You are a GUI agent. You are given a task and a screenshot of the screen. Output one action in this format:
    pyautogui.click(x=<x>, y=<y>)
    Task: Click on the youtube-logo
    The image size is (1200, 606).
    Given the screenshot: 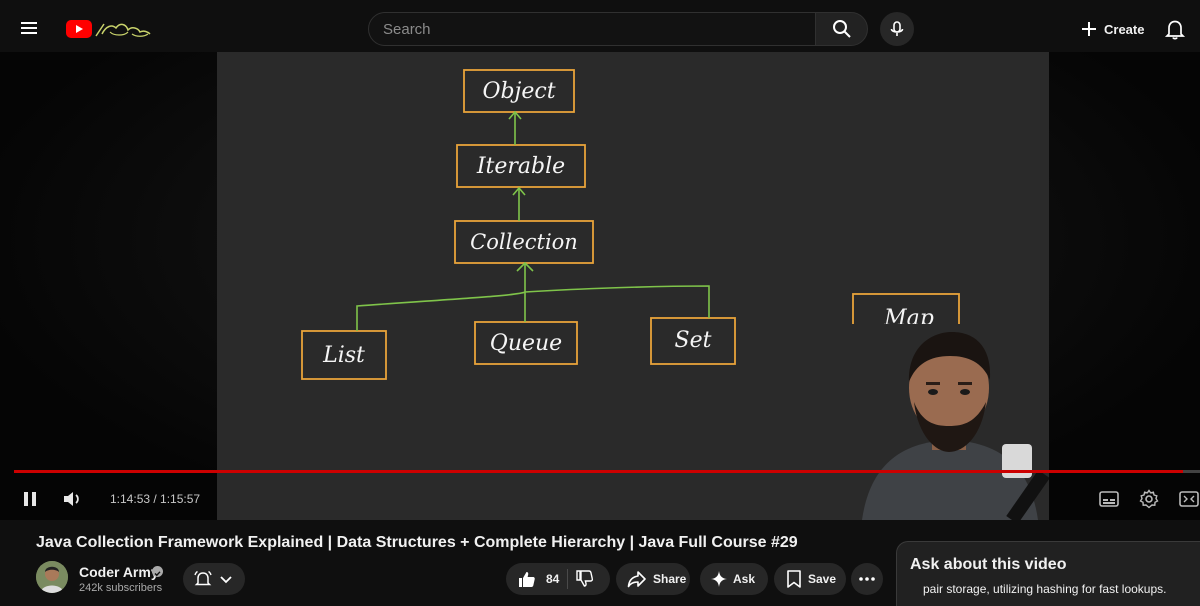 What is the action you would take?
    pyautogui.click(x=111, y=29)
    